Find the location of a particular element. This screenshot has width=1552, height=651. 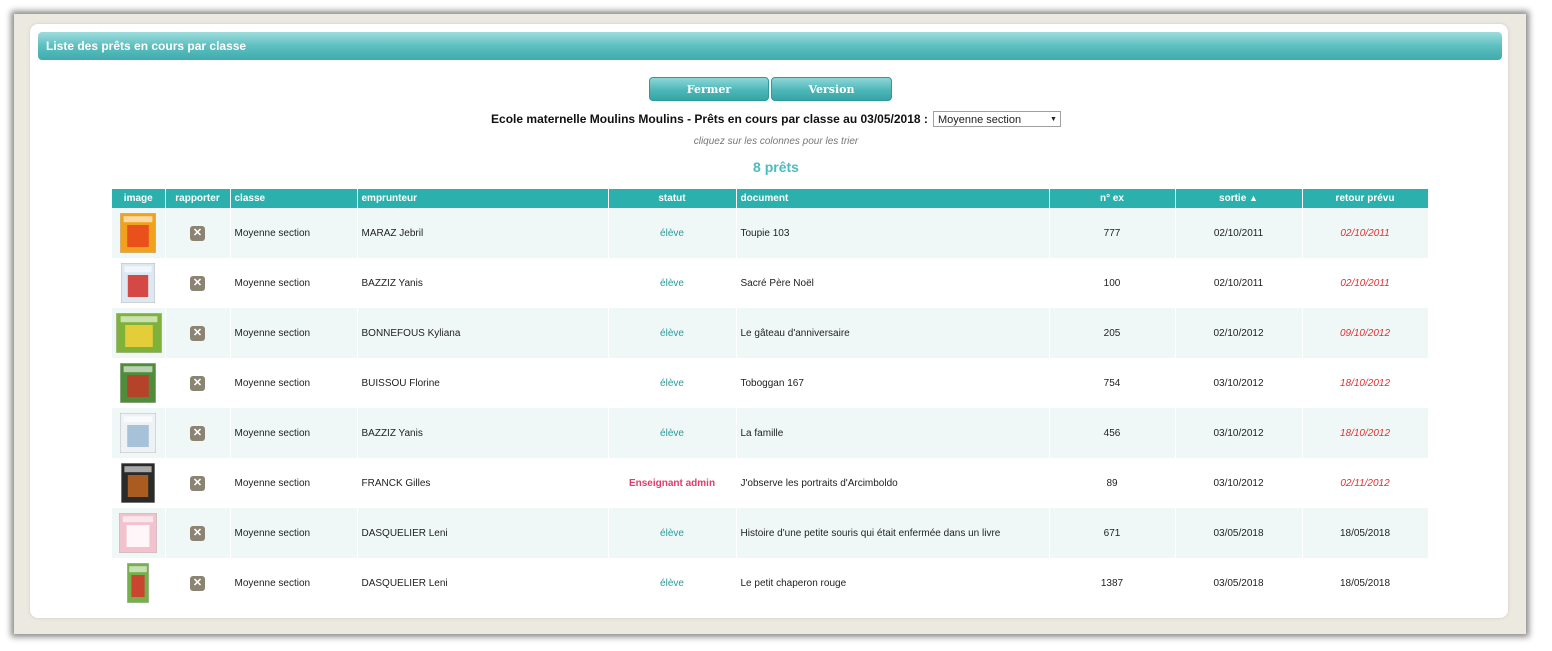

document-cell: La famille is located at coordinates (893, 433).